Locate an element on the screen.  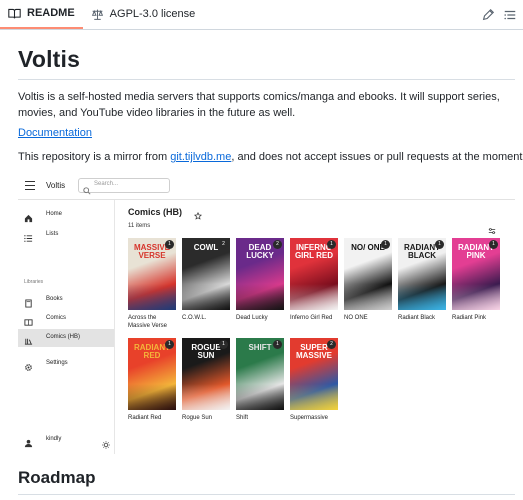
comic-cover: RADIANT RED 1 is located at coordinates (152, 374).